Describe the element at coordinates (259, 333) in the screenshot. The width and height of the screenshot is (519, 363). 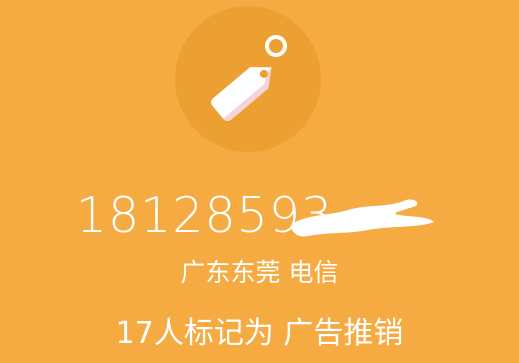
I see `mark-count-label: 17人标记为 广告推销` at that location.